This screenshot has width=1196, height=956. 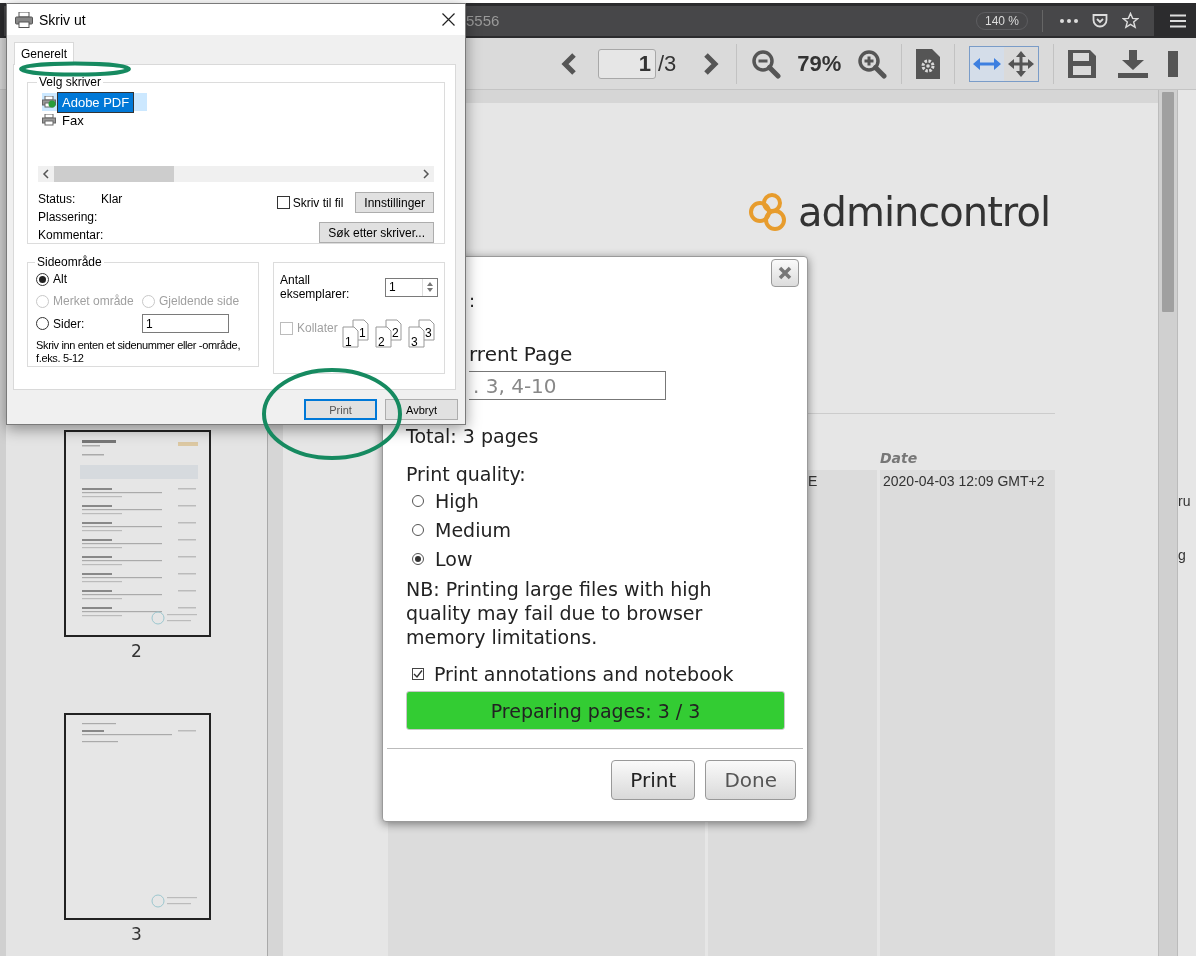 I want to click on spin-down-icon, so click(x=430, y=290).